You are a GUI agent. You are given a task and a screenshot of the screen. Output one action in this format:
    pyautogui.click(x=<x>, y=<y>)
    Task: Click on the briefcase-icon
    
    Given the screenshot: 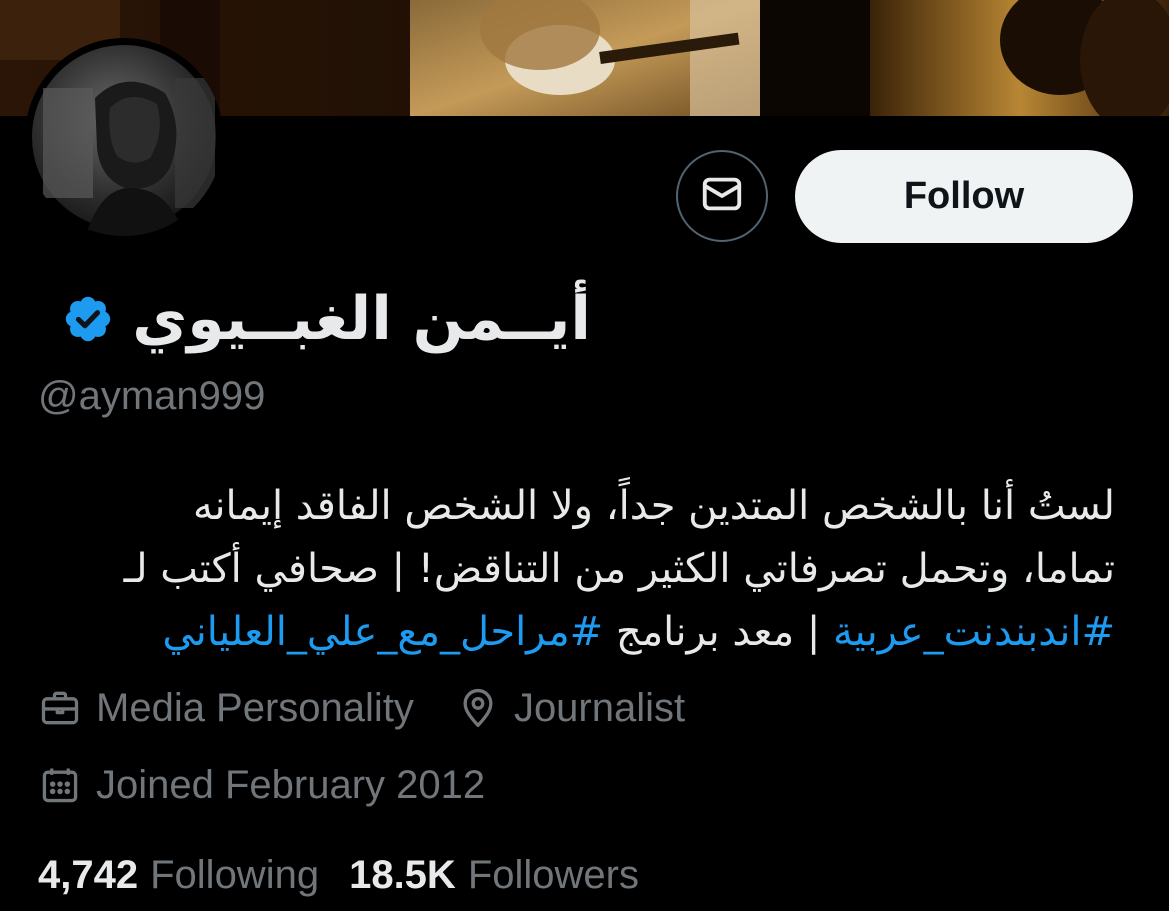 What is the action you would take?
    pyautogui.click(x=67, y=708)
    